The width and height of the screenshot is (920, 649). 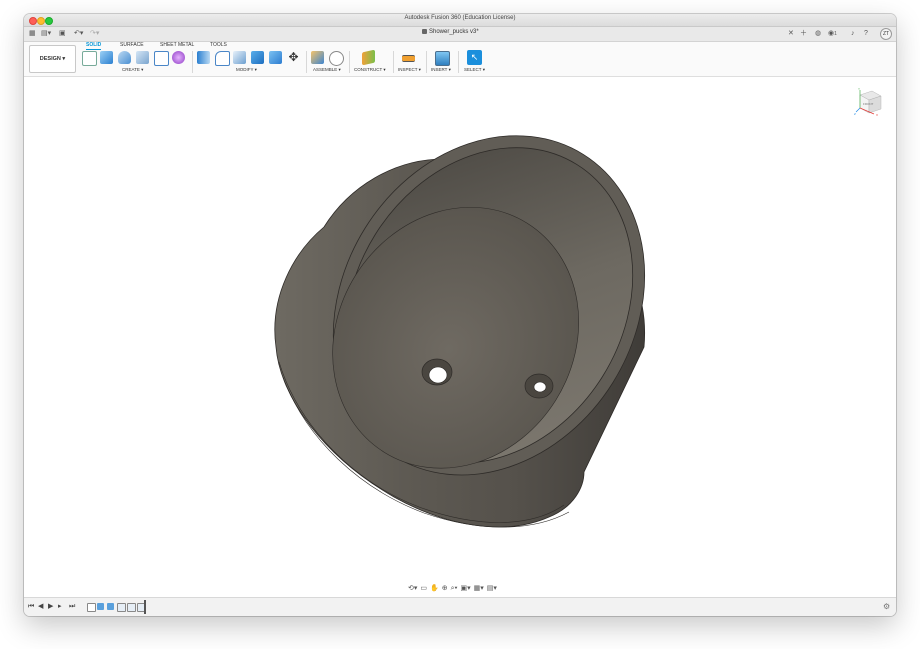 What do you see at coordinates (336, 58) in the screenshot?
I see `joint-icon` at bounding box center [336, 58].